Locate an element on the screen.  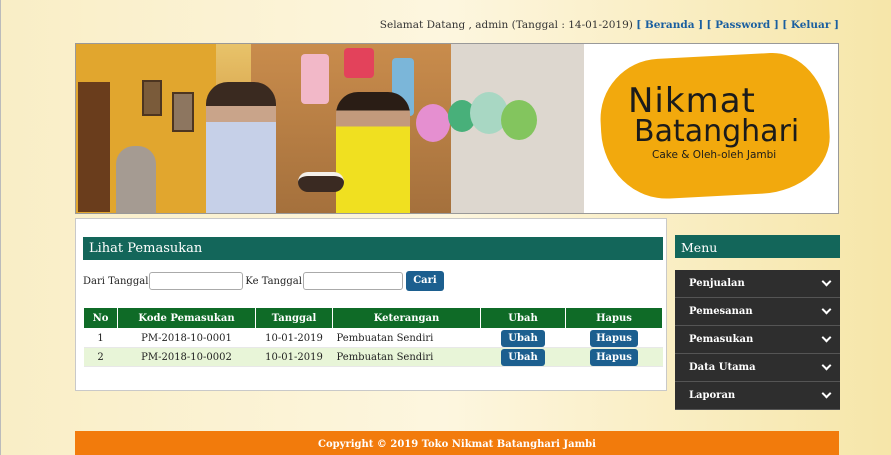
menu-item-penjualan: Penjualan is located at coordinates (757, 284).